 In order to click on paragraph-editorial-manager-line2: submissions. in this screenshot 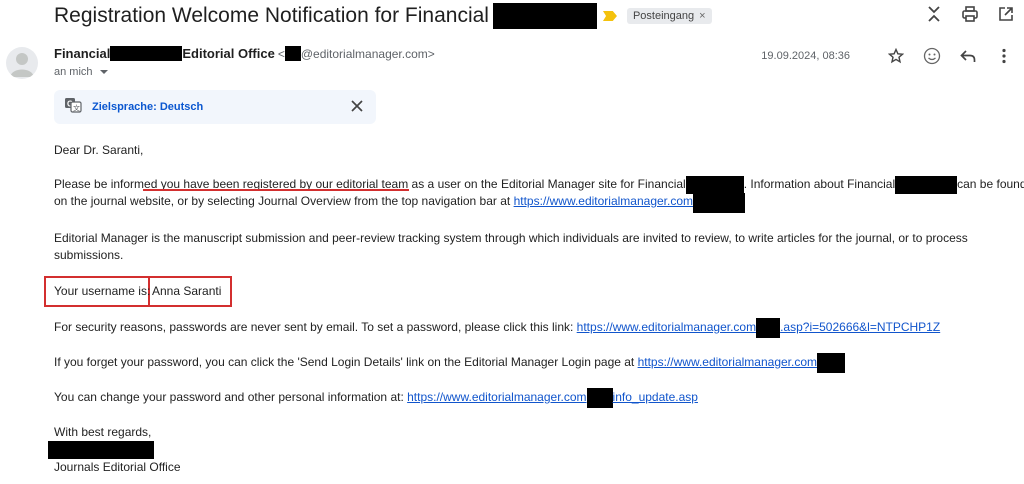, I will do `click(89, 255)`.